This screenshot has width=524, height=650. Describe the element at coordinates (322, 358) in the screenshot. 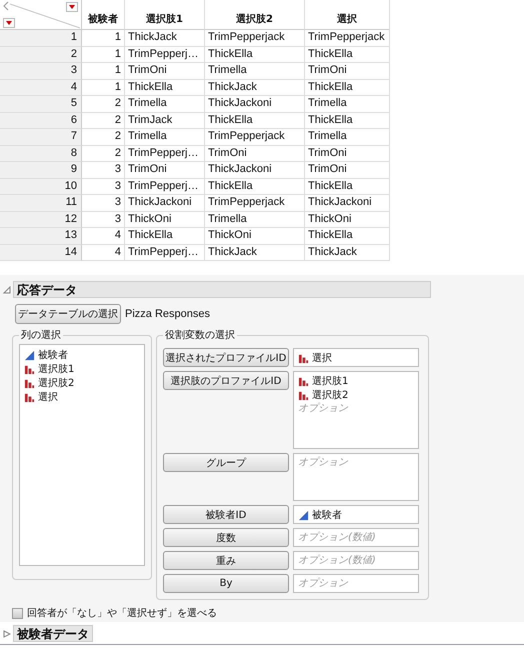

I see `column-name: 選択` at that location.